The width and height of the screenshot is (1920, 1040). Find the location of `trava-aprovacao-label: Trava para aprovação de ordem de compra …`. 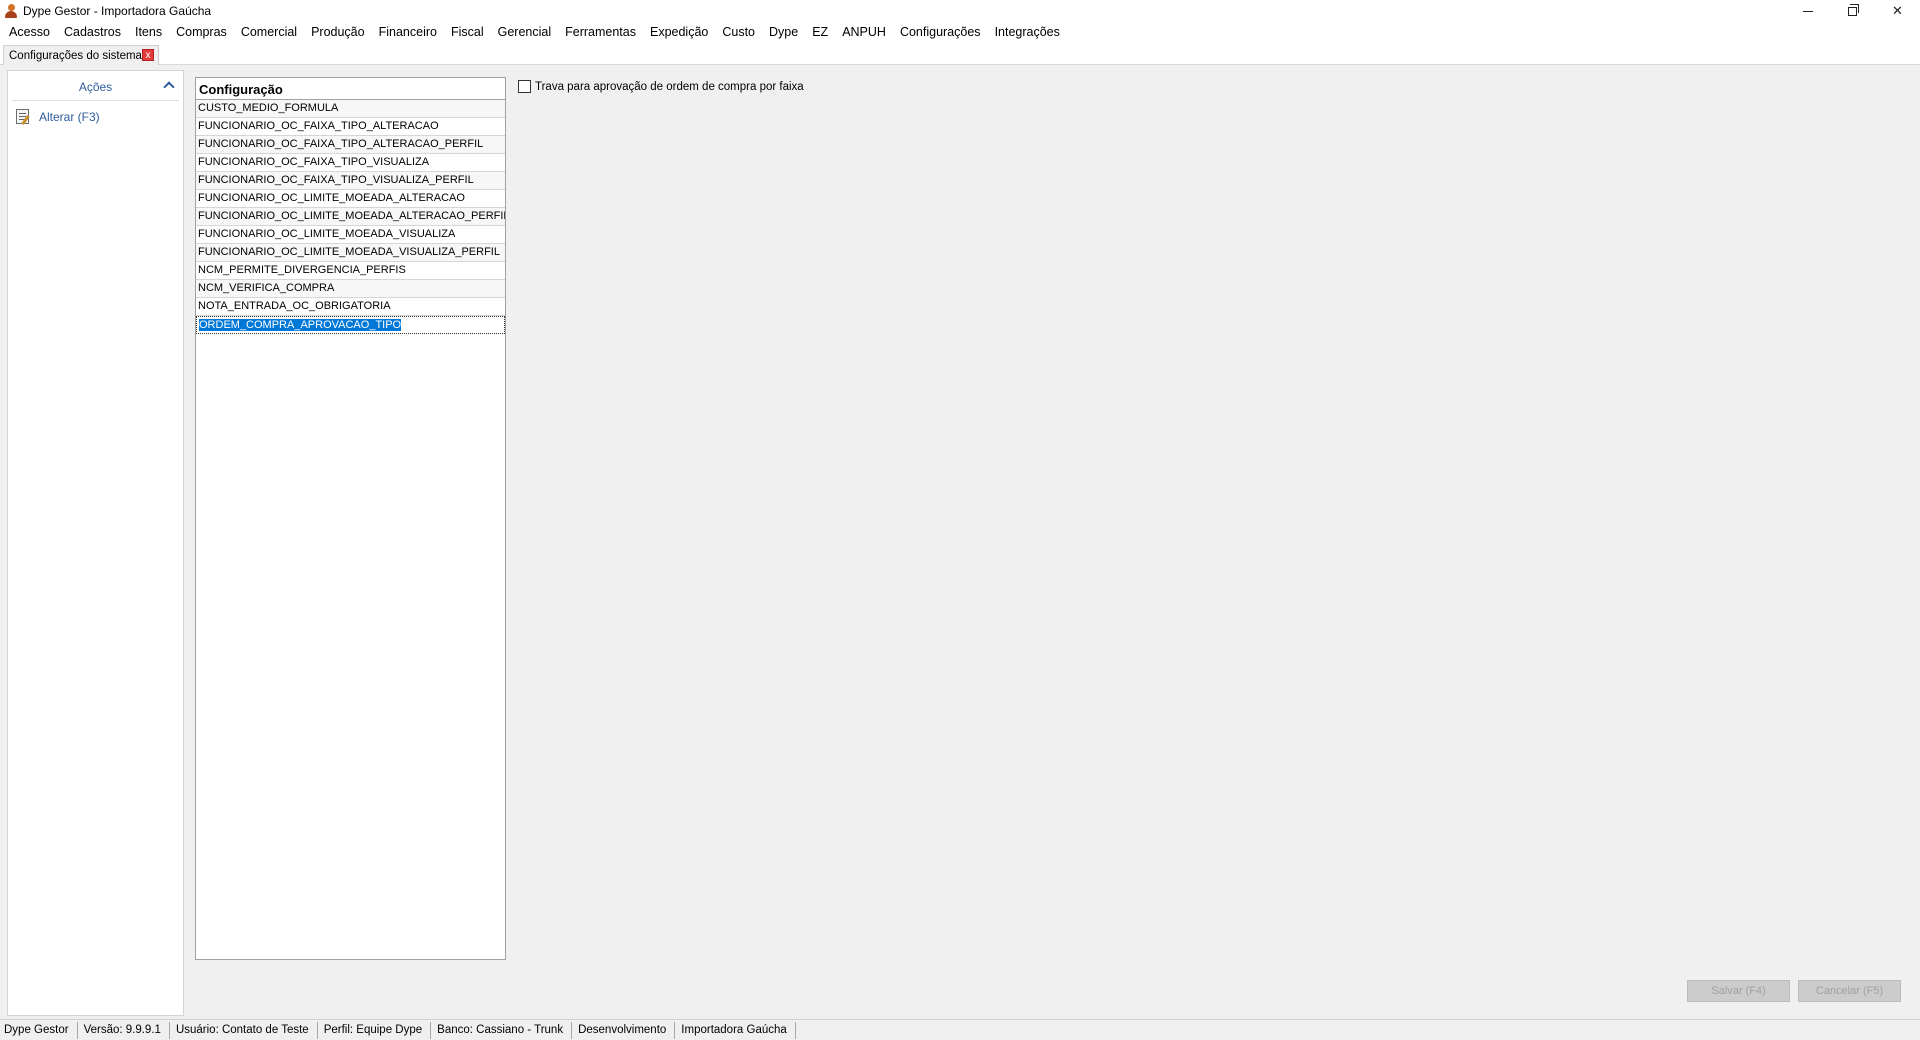

trava-aprovacao-label: Trava para aprovação de ordem de compra … is located at coordinates (669, 86).